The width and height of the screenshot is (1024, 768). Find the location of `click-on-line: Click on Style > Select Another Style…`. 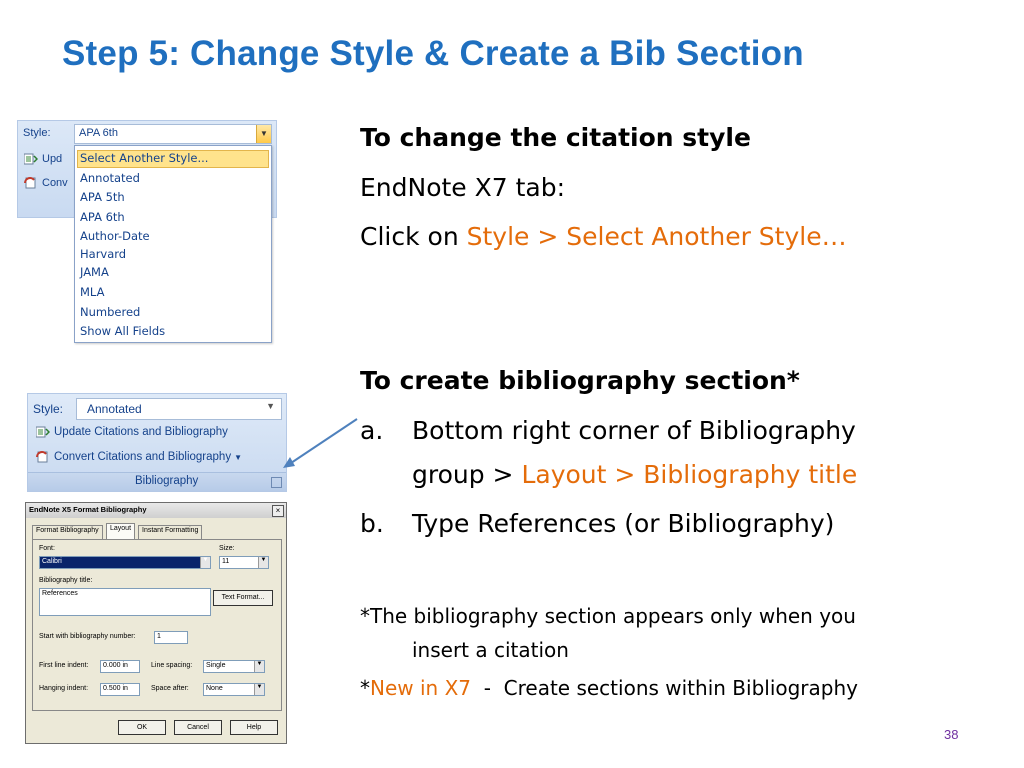

click-on-line: Click on Style > Select Another Style… is located at coordinates (603, 236).